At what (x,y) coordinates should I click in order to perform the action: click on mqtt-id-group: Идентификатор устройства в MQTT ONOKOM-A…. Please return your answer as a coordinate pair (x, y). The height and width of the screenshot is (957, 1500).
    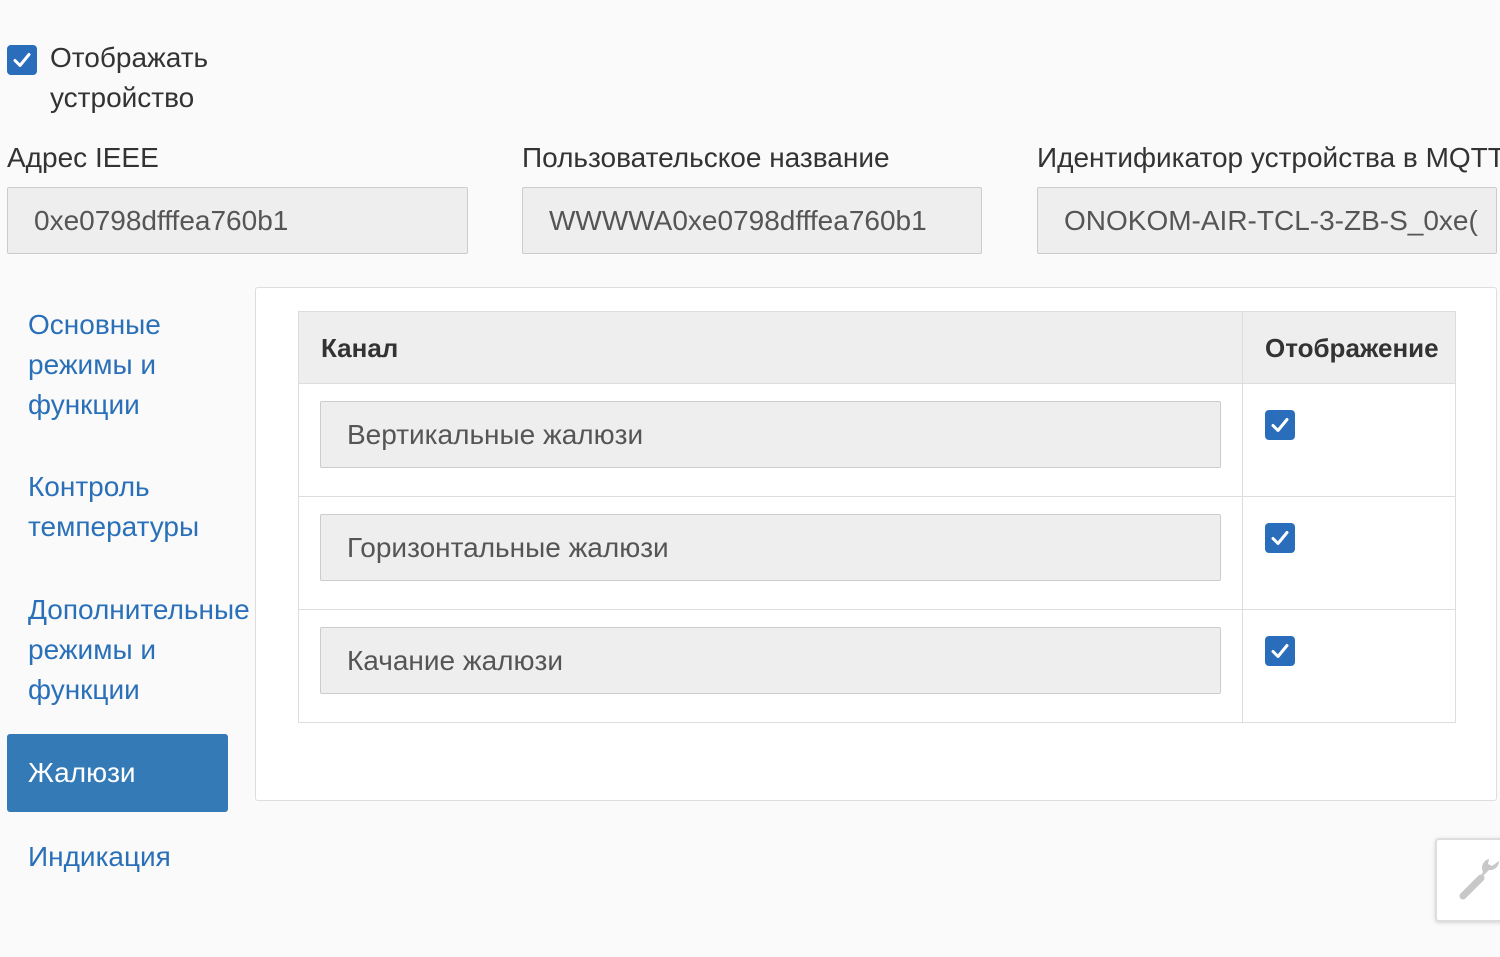
    Looking at the image, I should click on (1268, 196).